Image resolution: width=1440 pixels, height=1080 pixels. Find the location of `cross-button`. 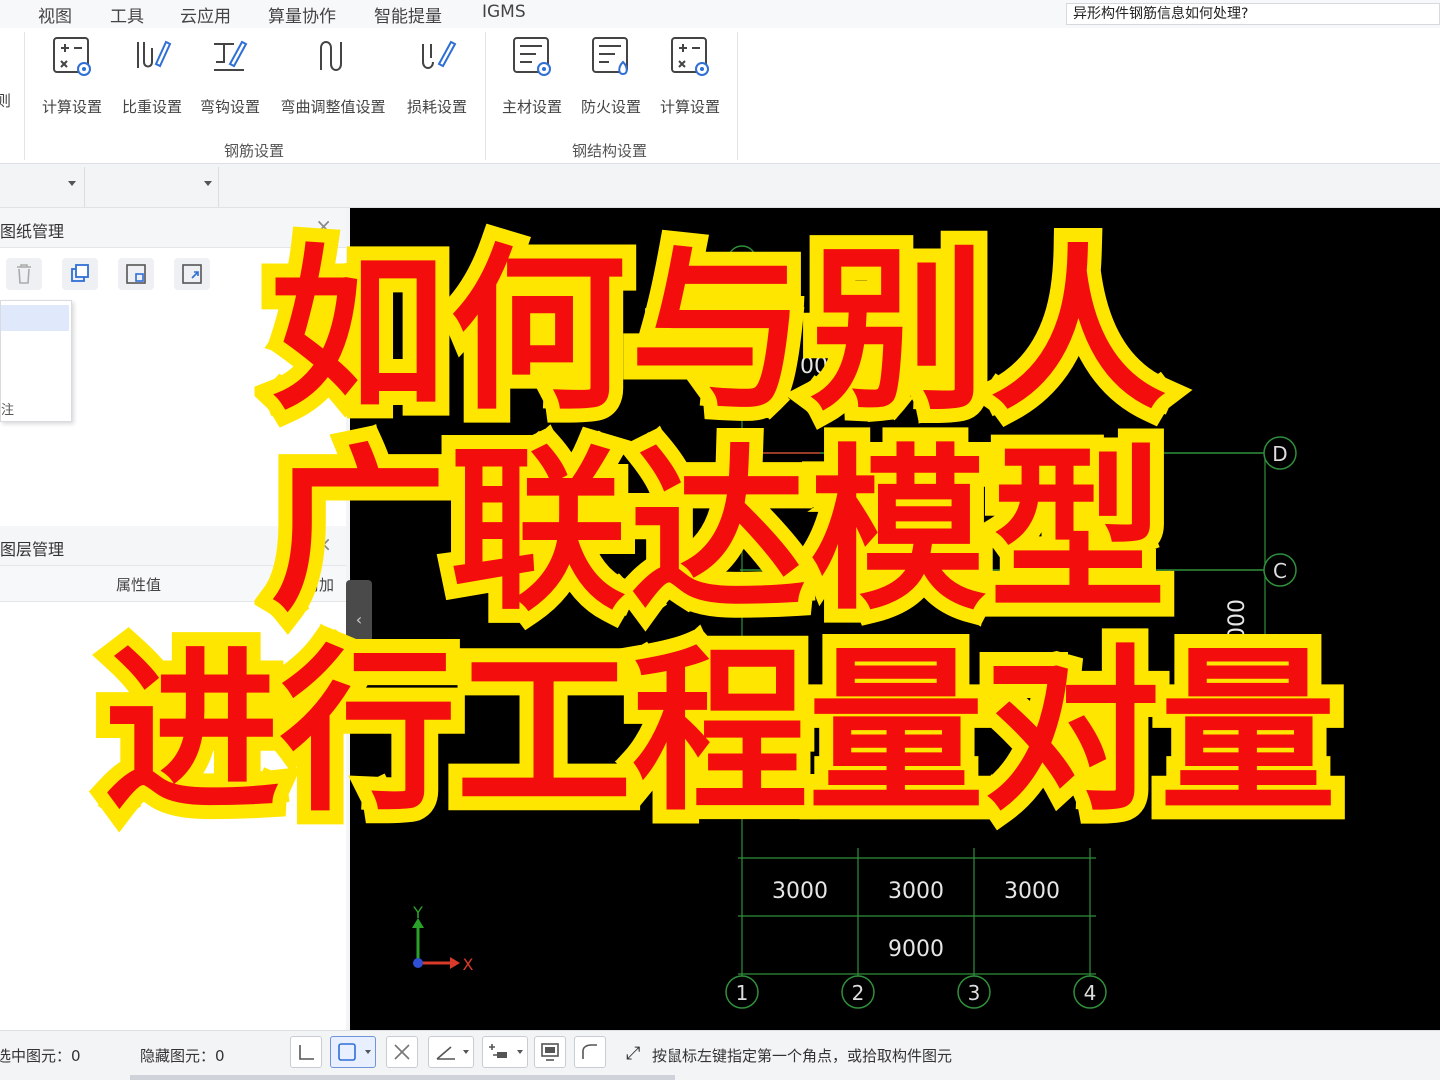

cross-button is located at coordinates (402, 1052).